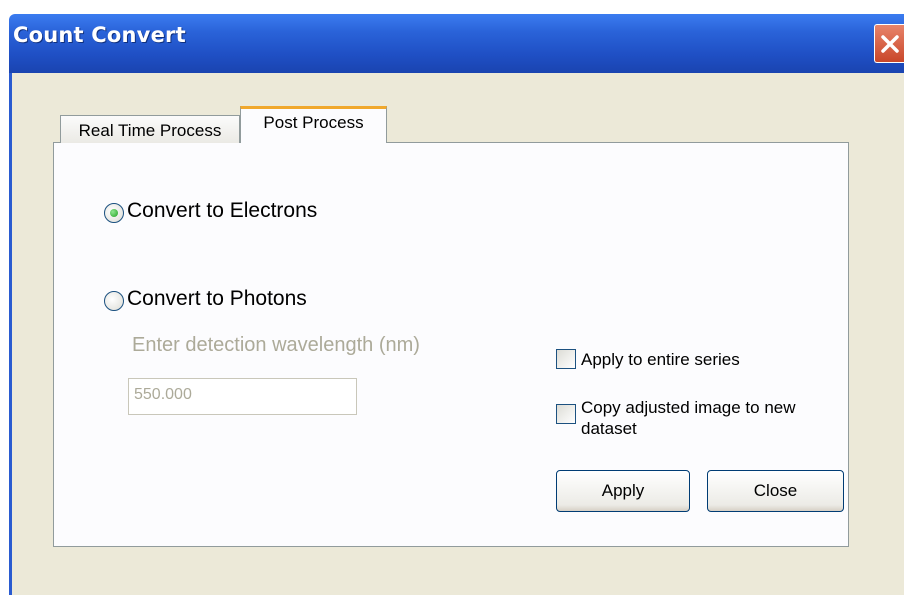  Describe the element at coordinates (688, 408) in the screenshot. I see `copy-image-label-line1: Copy adjusted image to new` at that location.